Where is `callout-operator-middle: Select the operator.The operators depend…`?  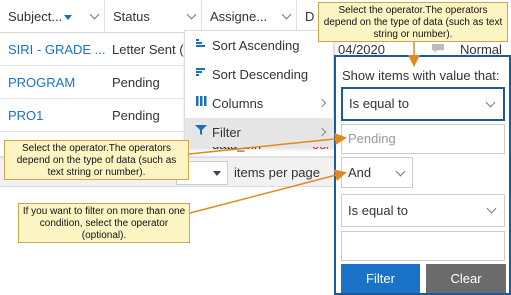
callout-operator-middle: Select the operator.The operators depend… is located at coordinates (96, 160).